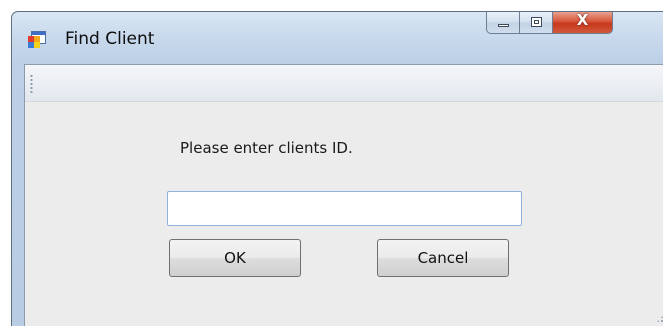  I want to click on maximize-button, so click(536, 23).